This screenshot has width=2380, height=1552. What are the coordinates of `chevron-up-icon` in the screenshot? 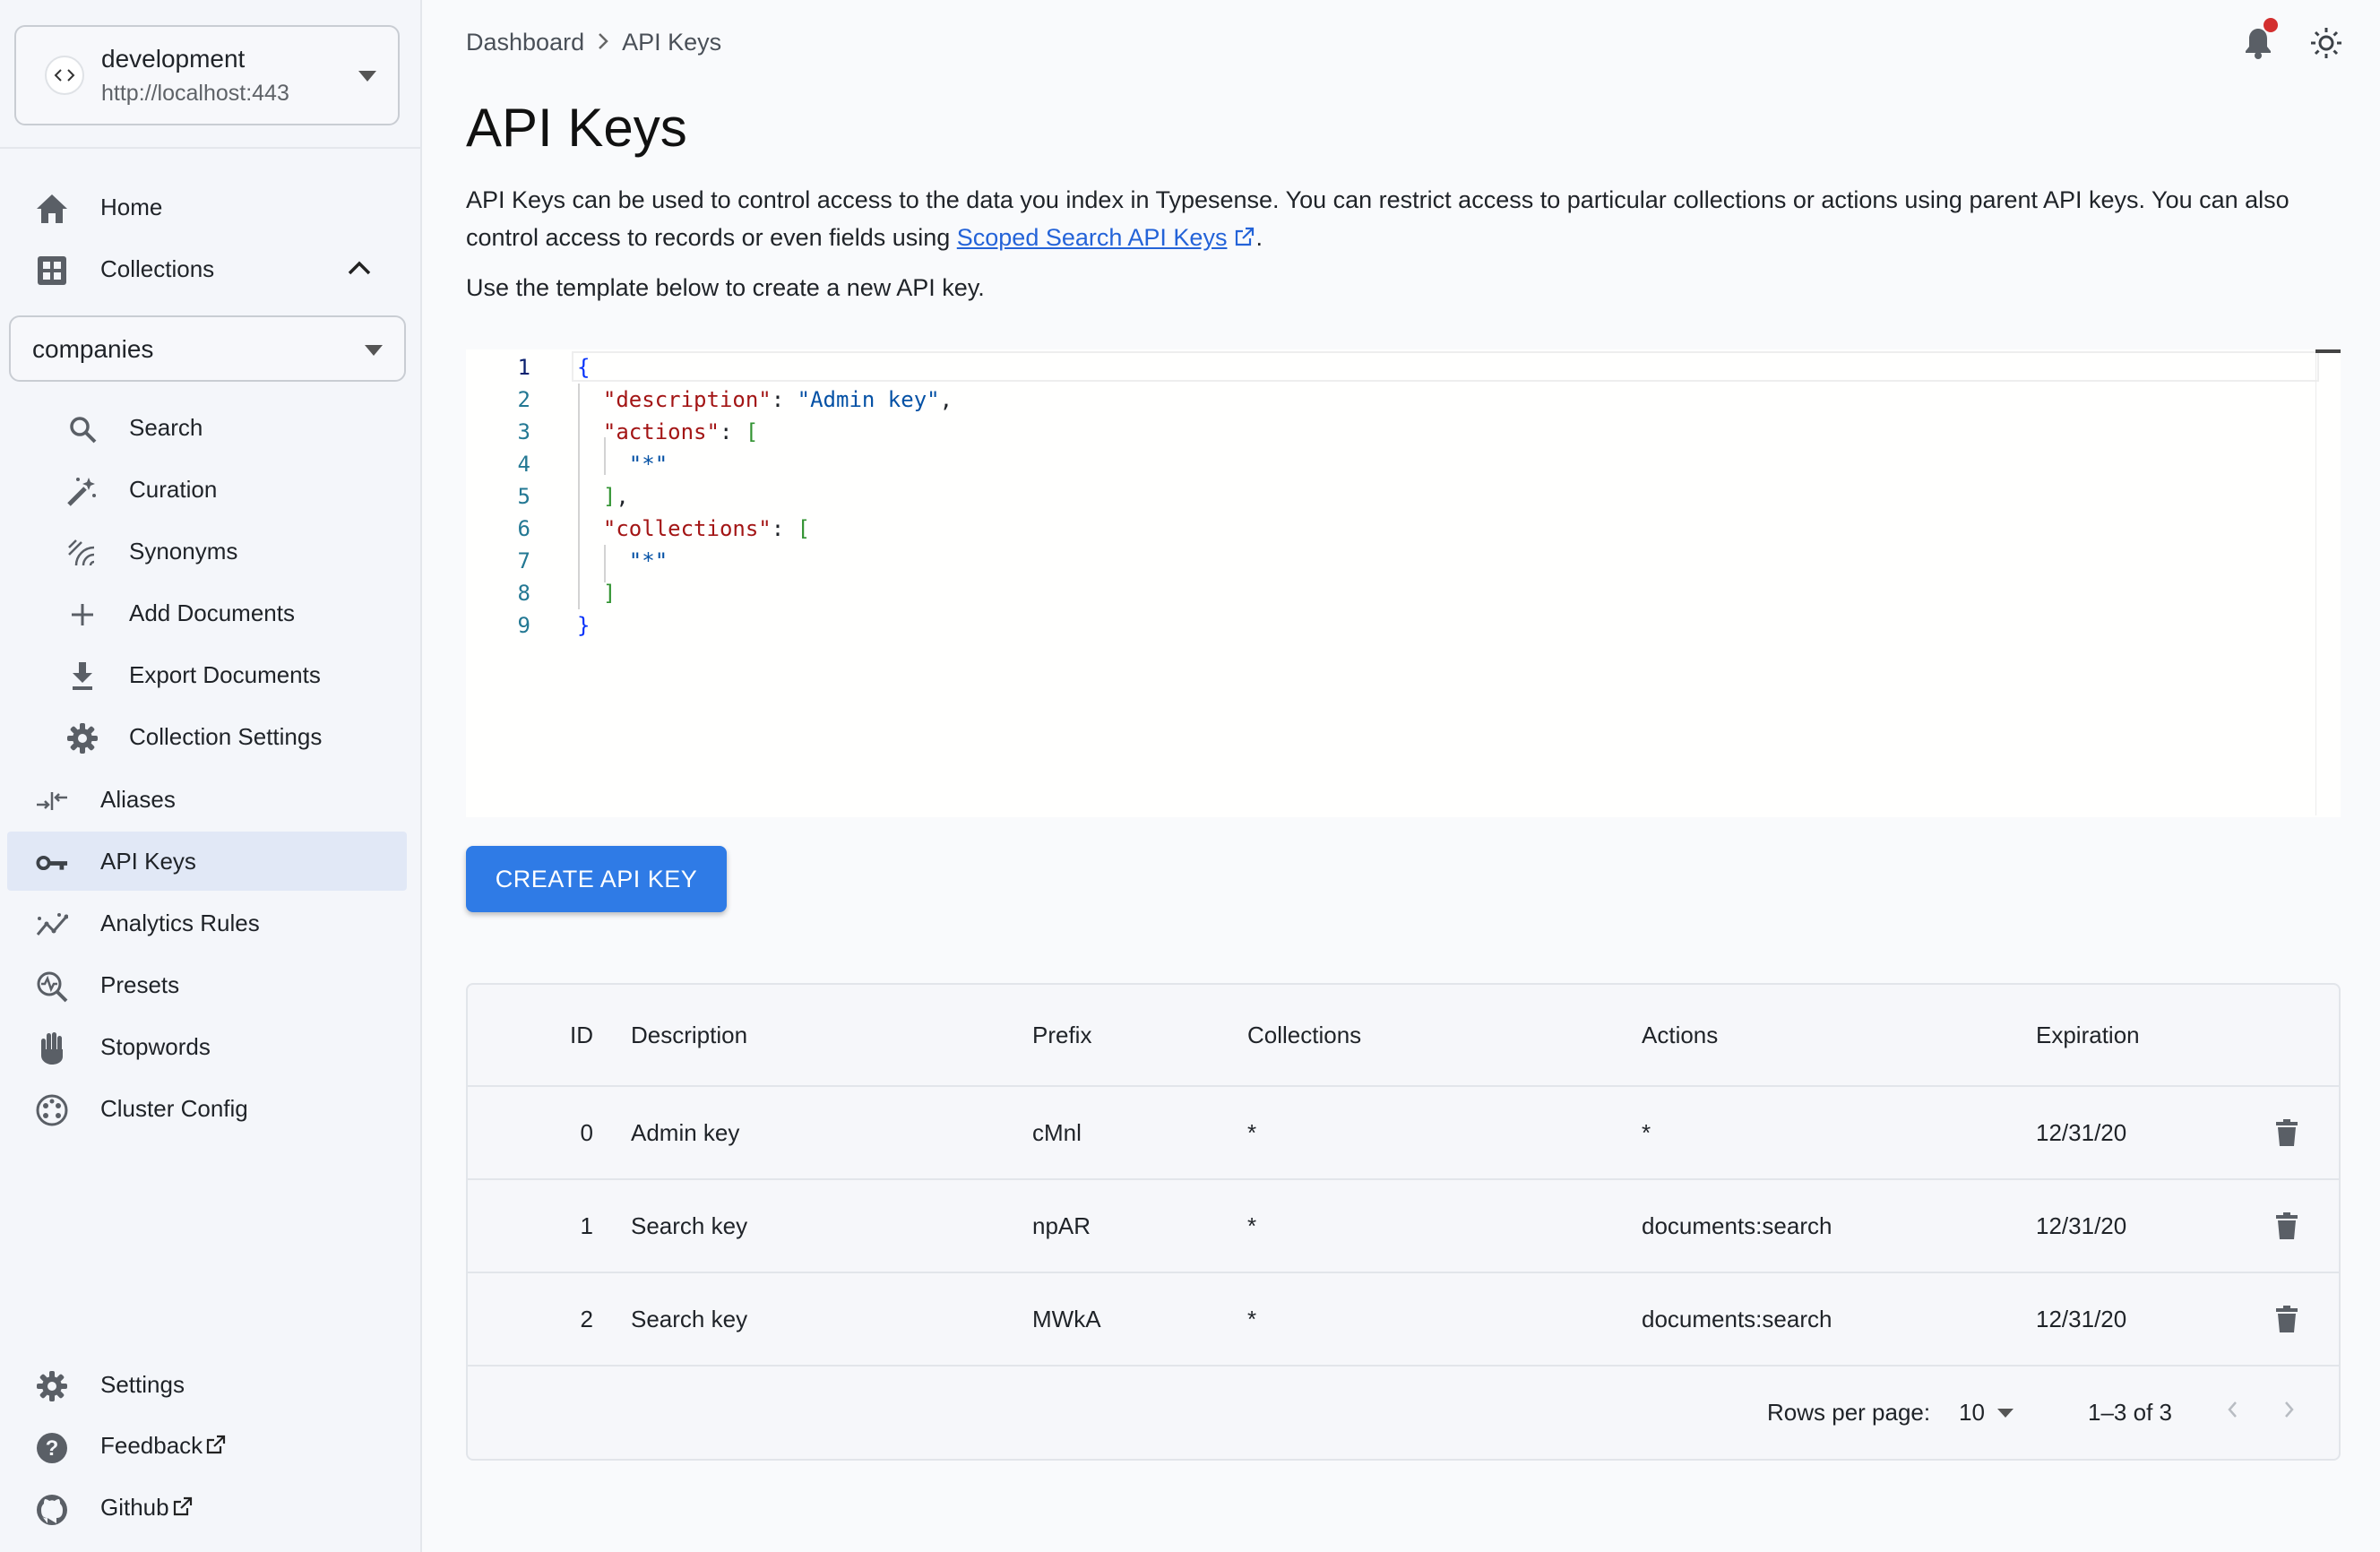 It's located at (360, 271).